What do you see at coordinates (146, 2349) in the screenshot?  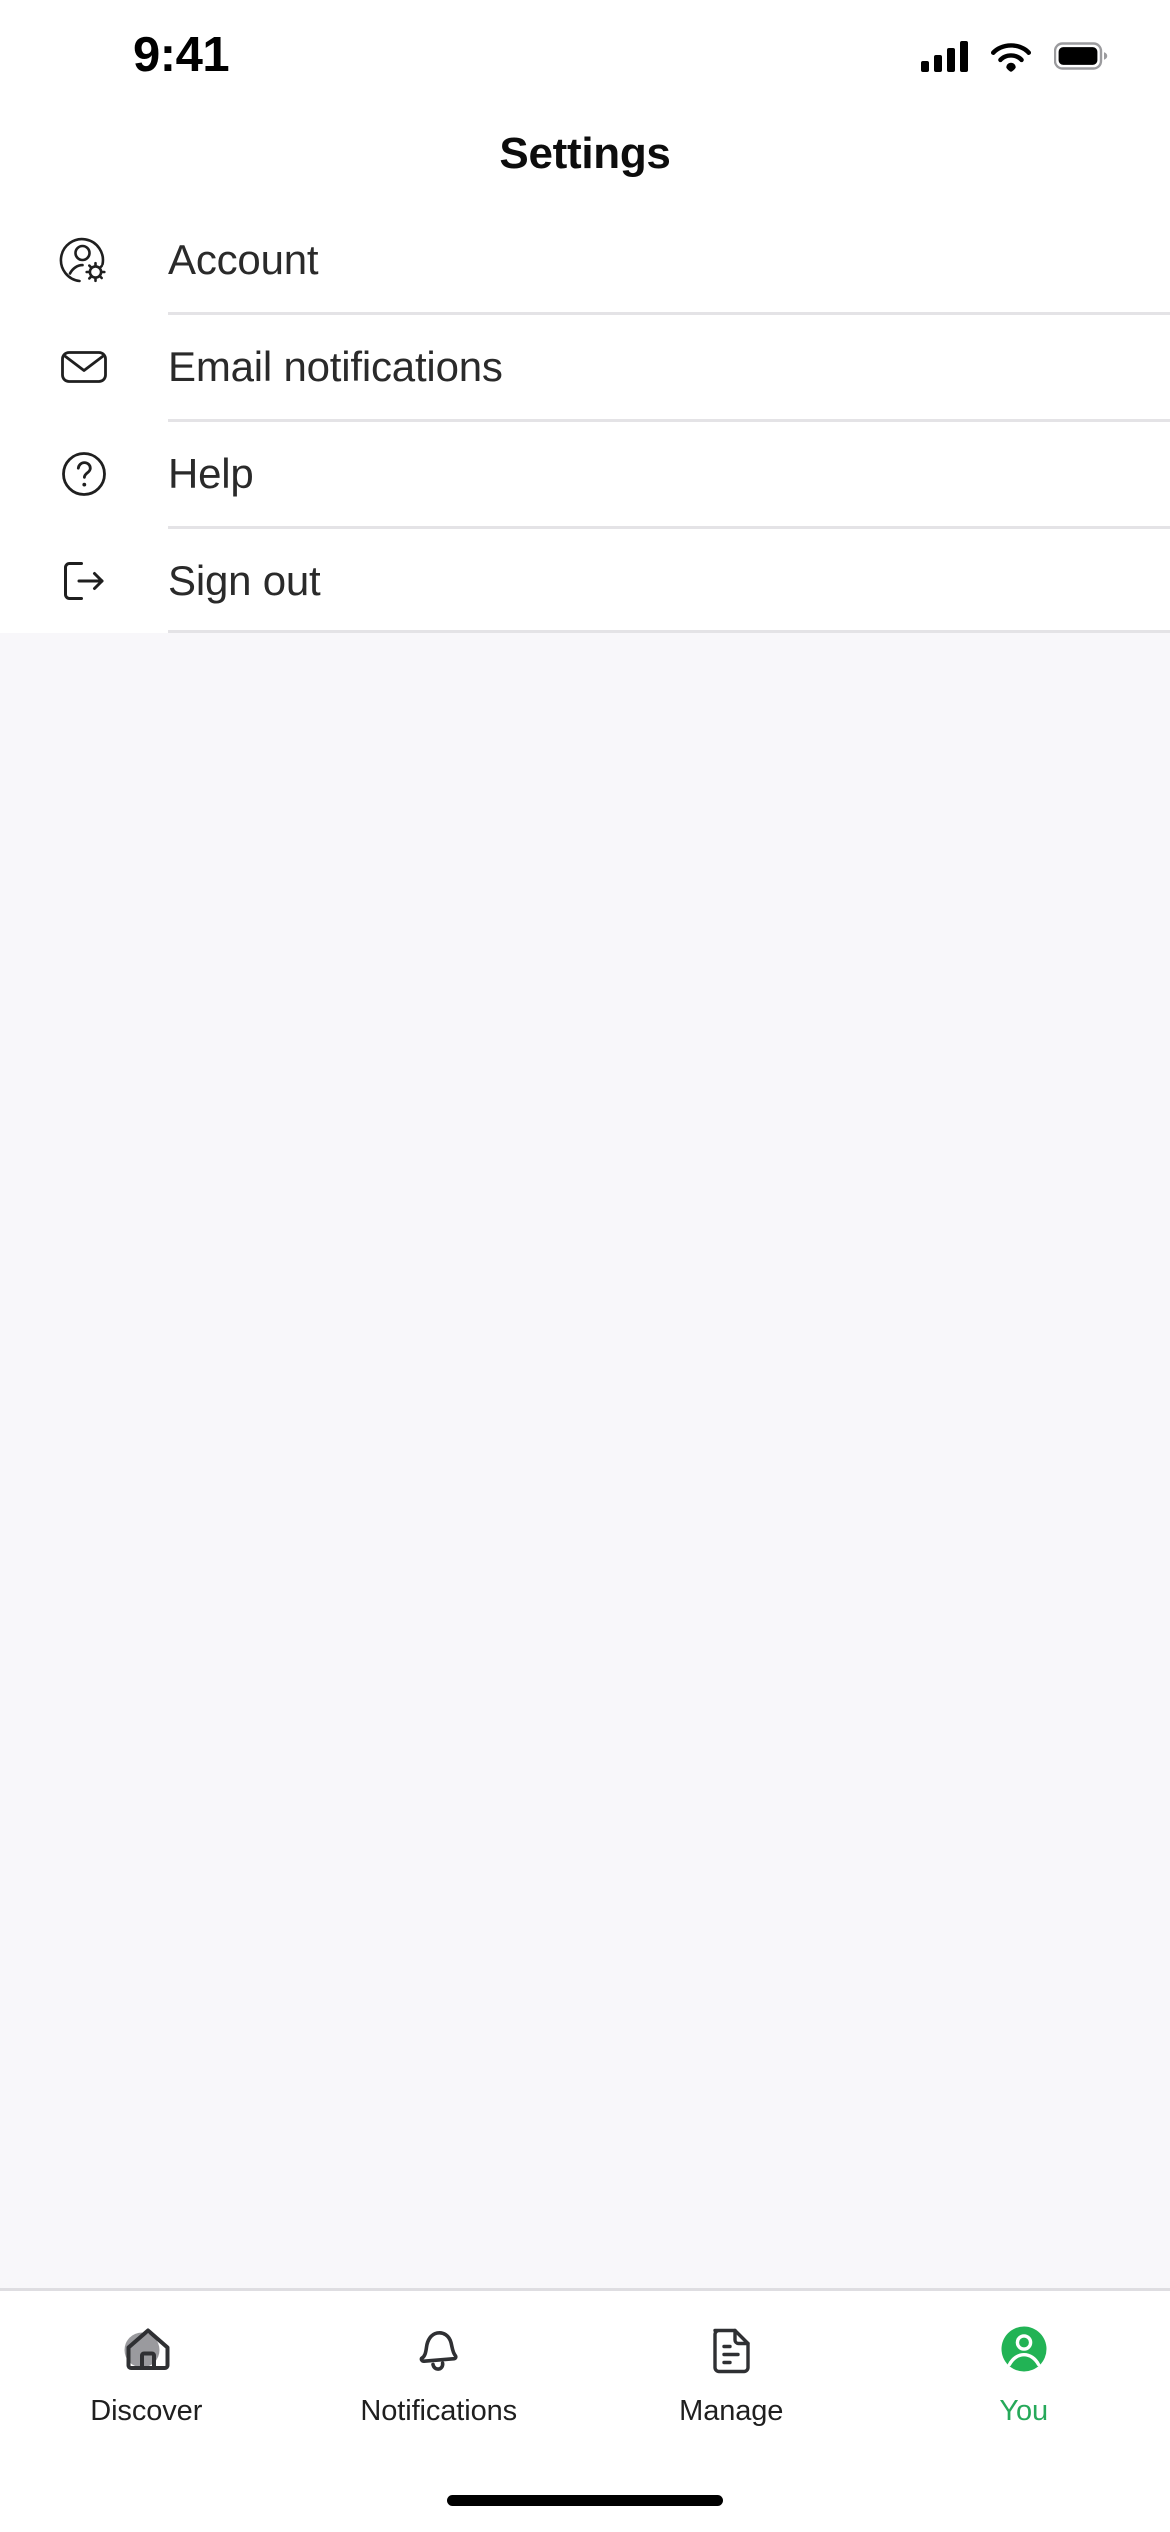 I see `home-icon` at bounding box center [146, 2349].